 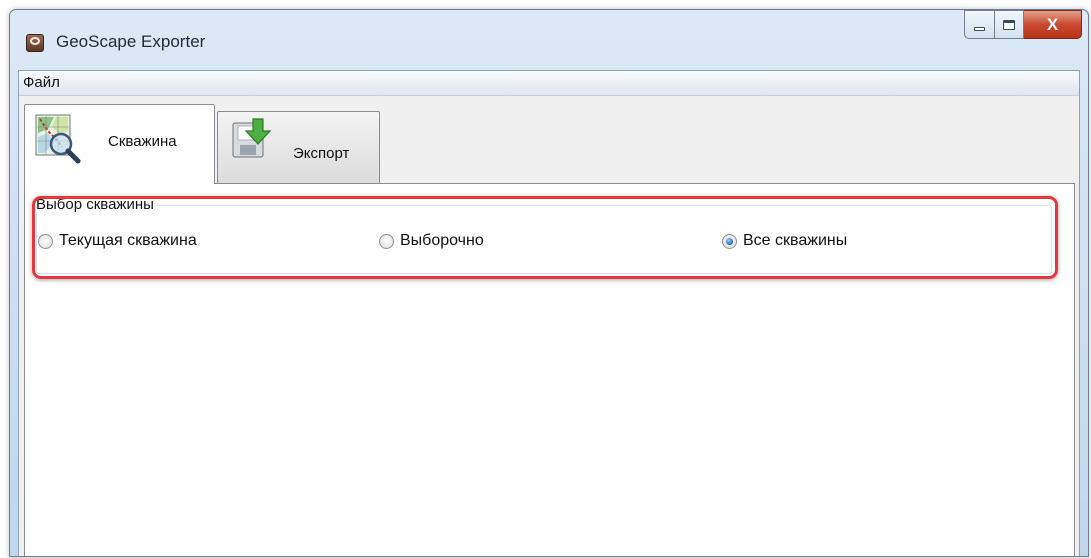 What do you see at coordinates (128, 240) in the screenshot?
I see `radio-current-well-label: Текущая скважина` at bounding box center [128, 240].